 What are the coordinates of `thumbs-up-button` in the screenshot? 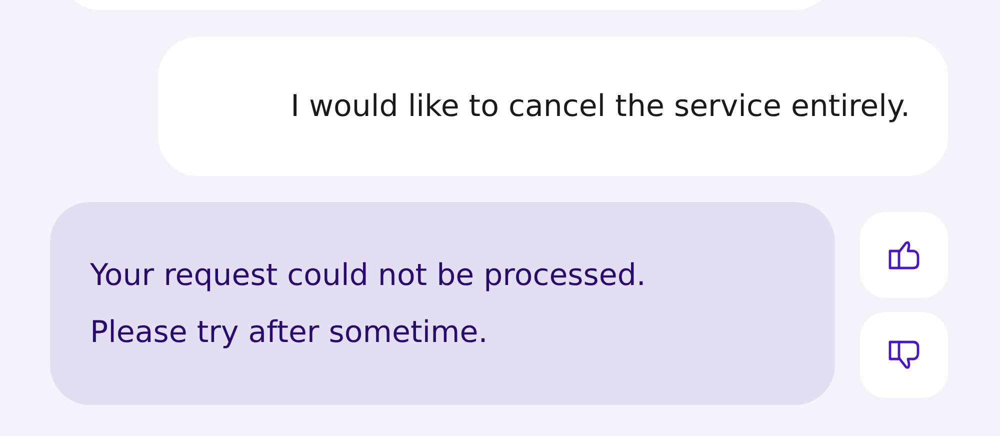 It's located at (904, 255).